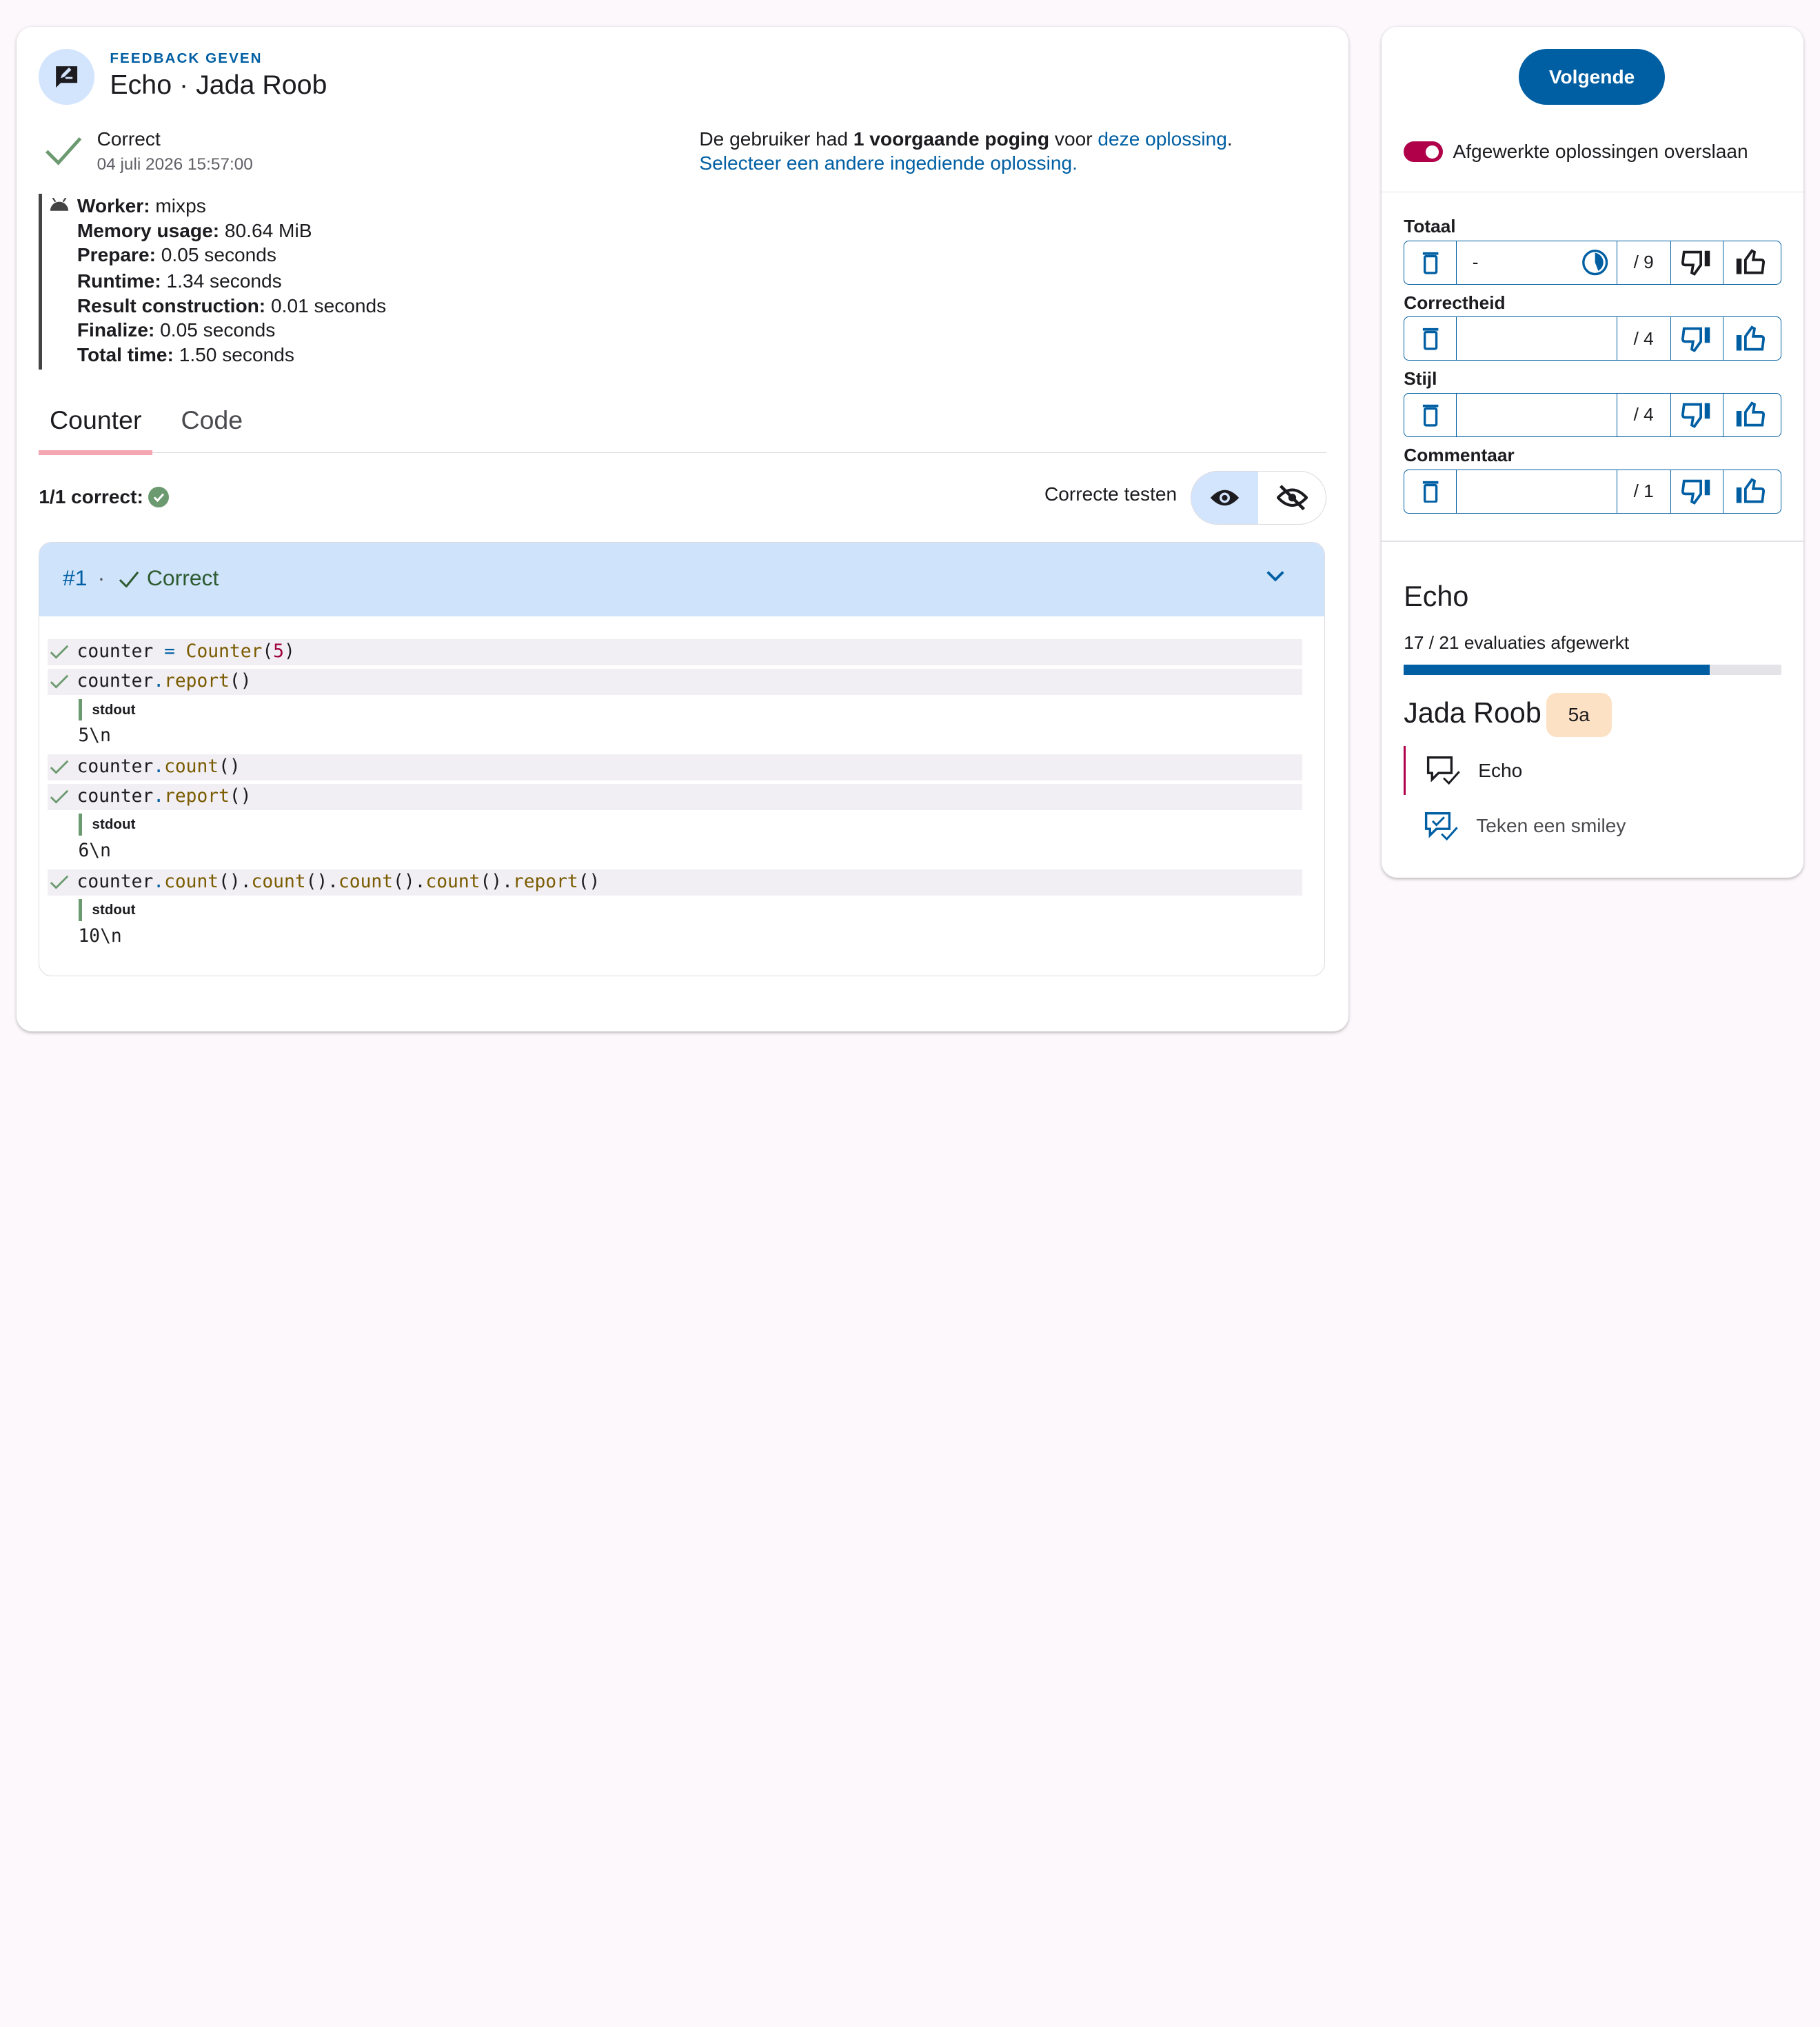 The width and height of the screenshot is (1820, 2027). I want to click on check-circle-icon, so click(159, 497).